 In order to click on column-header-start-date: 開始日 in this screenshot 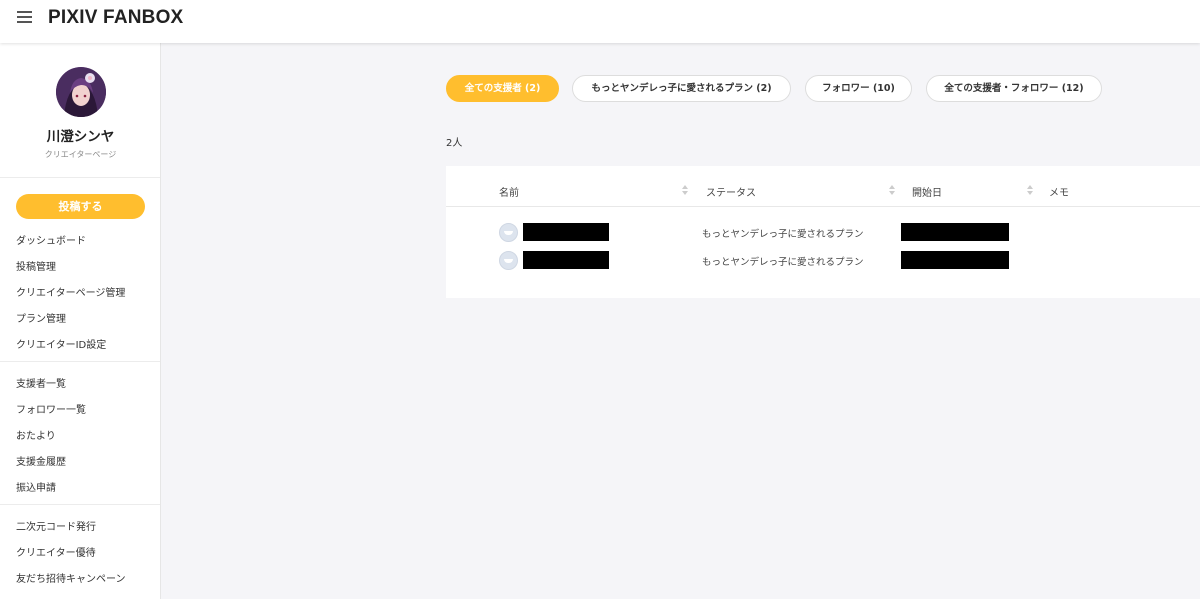, I will do `click(927, 191)`.